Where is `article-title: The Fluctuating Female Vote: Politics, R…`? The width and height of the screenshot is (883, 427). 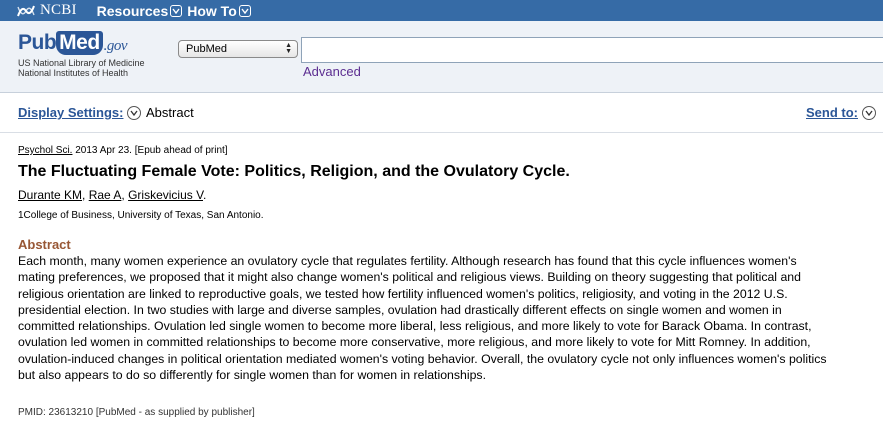 article-title: The Fluctuating Female Vote: Politics, R… is located at coordinates (294, 171).